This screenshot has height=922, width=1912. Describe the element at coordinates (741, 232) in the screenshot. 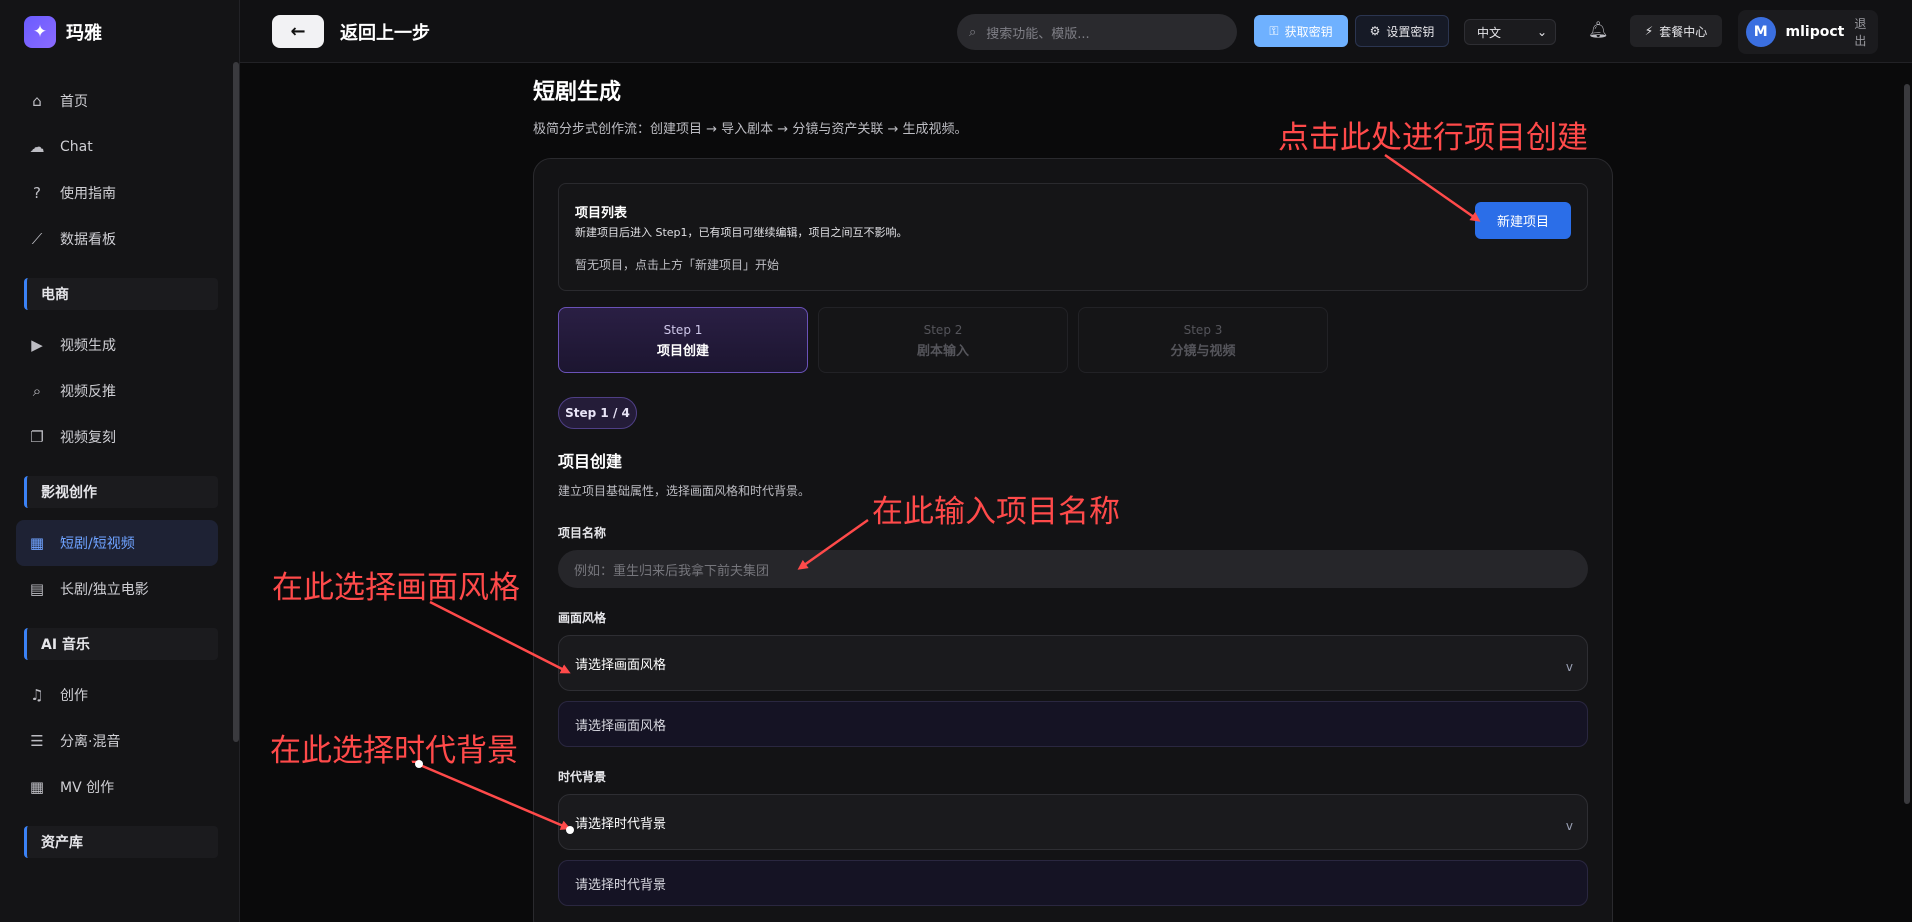

I see `project-list-description: 新建项目后进入 Step1，已有项目可继续编辑，项目之间互不影响。` at that location.